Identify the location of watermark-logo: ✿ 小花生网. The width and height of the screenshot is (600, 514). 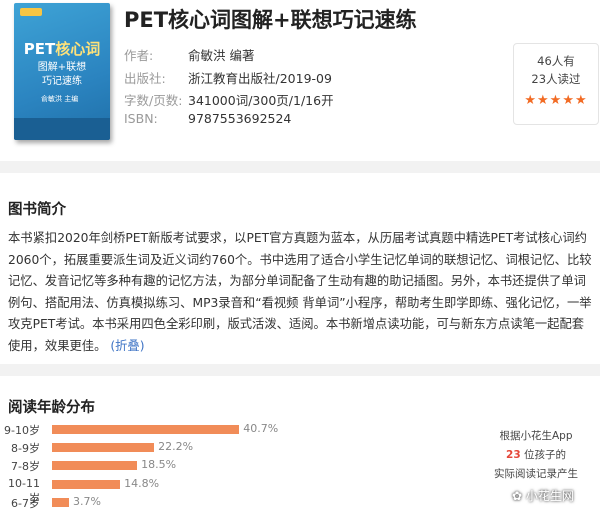
(543, 496).